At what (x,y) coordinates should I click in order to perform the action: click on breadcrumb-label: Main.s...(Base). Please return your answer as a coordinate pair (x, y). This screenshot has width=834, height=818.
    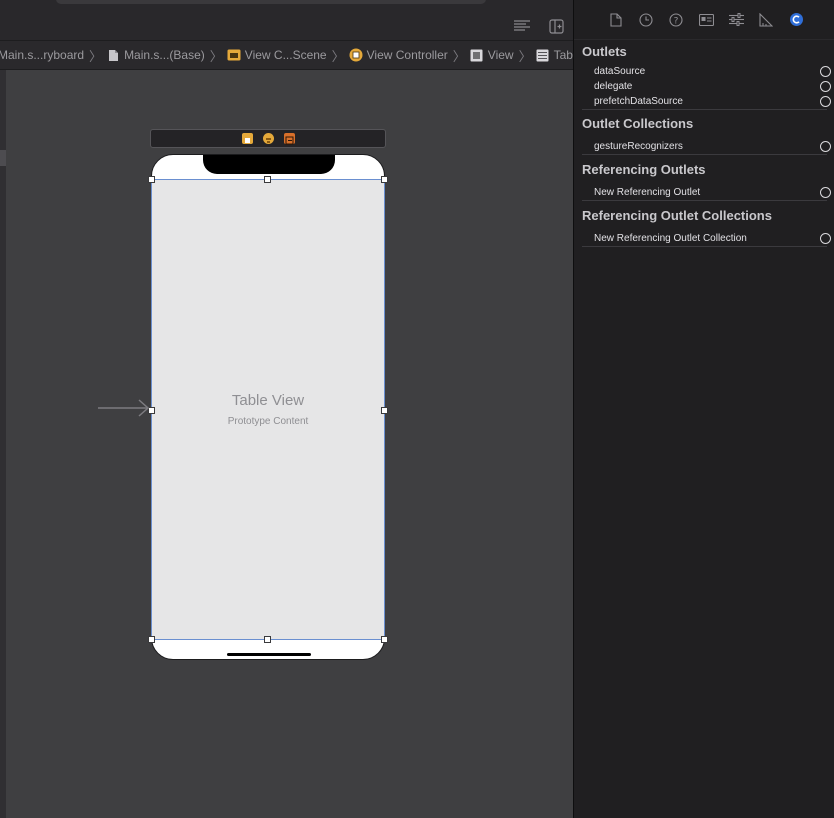
    Looking at the image, I should click on (164, 55).